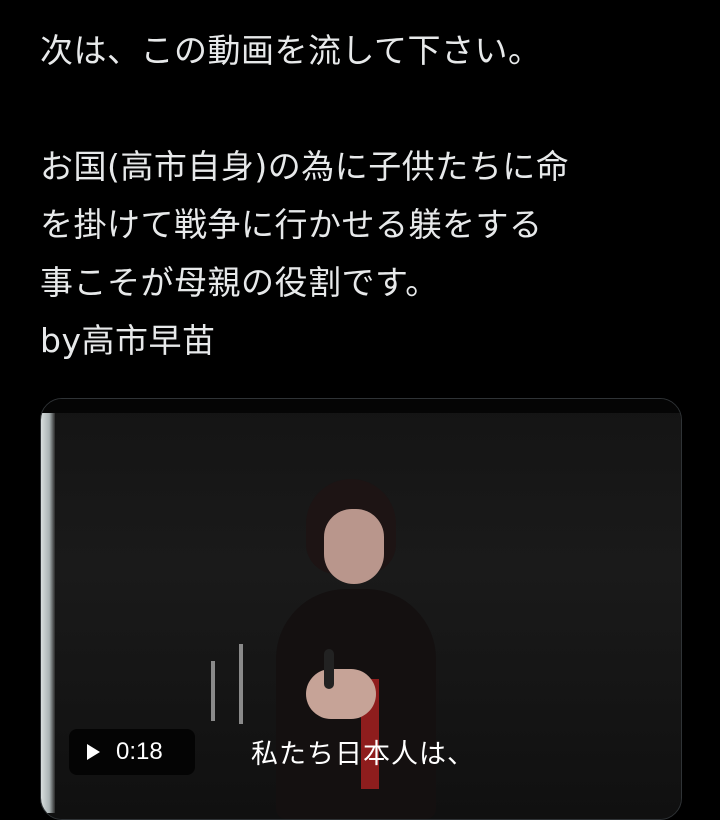 The width and height of the screenshot is (720, 820). What do you see at coordinates (341, 694) in the screenshot?
I see `speaker-hands` at bounding box center [341, 694].